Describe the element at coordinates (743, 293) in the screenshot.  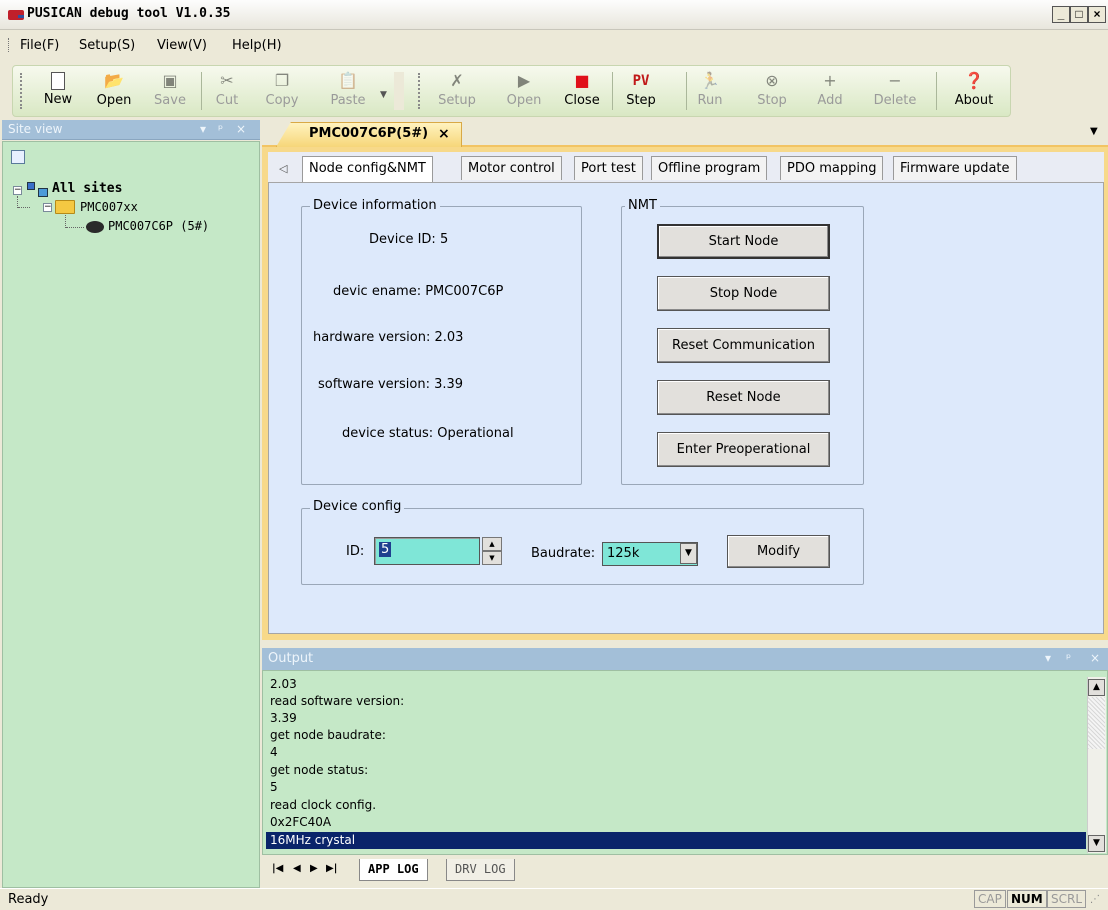
I see `stop-node-button: Stop Node` at that location.